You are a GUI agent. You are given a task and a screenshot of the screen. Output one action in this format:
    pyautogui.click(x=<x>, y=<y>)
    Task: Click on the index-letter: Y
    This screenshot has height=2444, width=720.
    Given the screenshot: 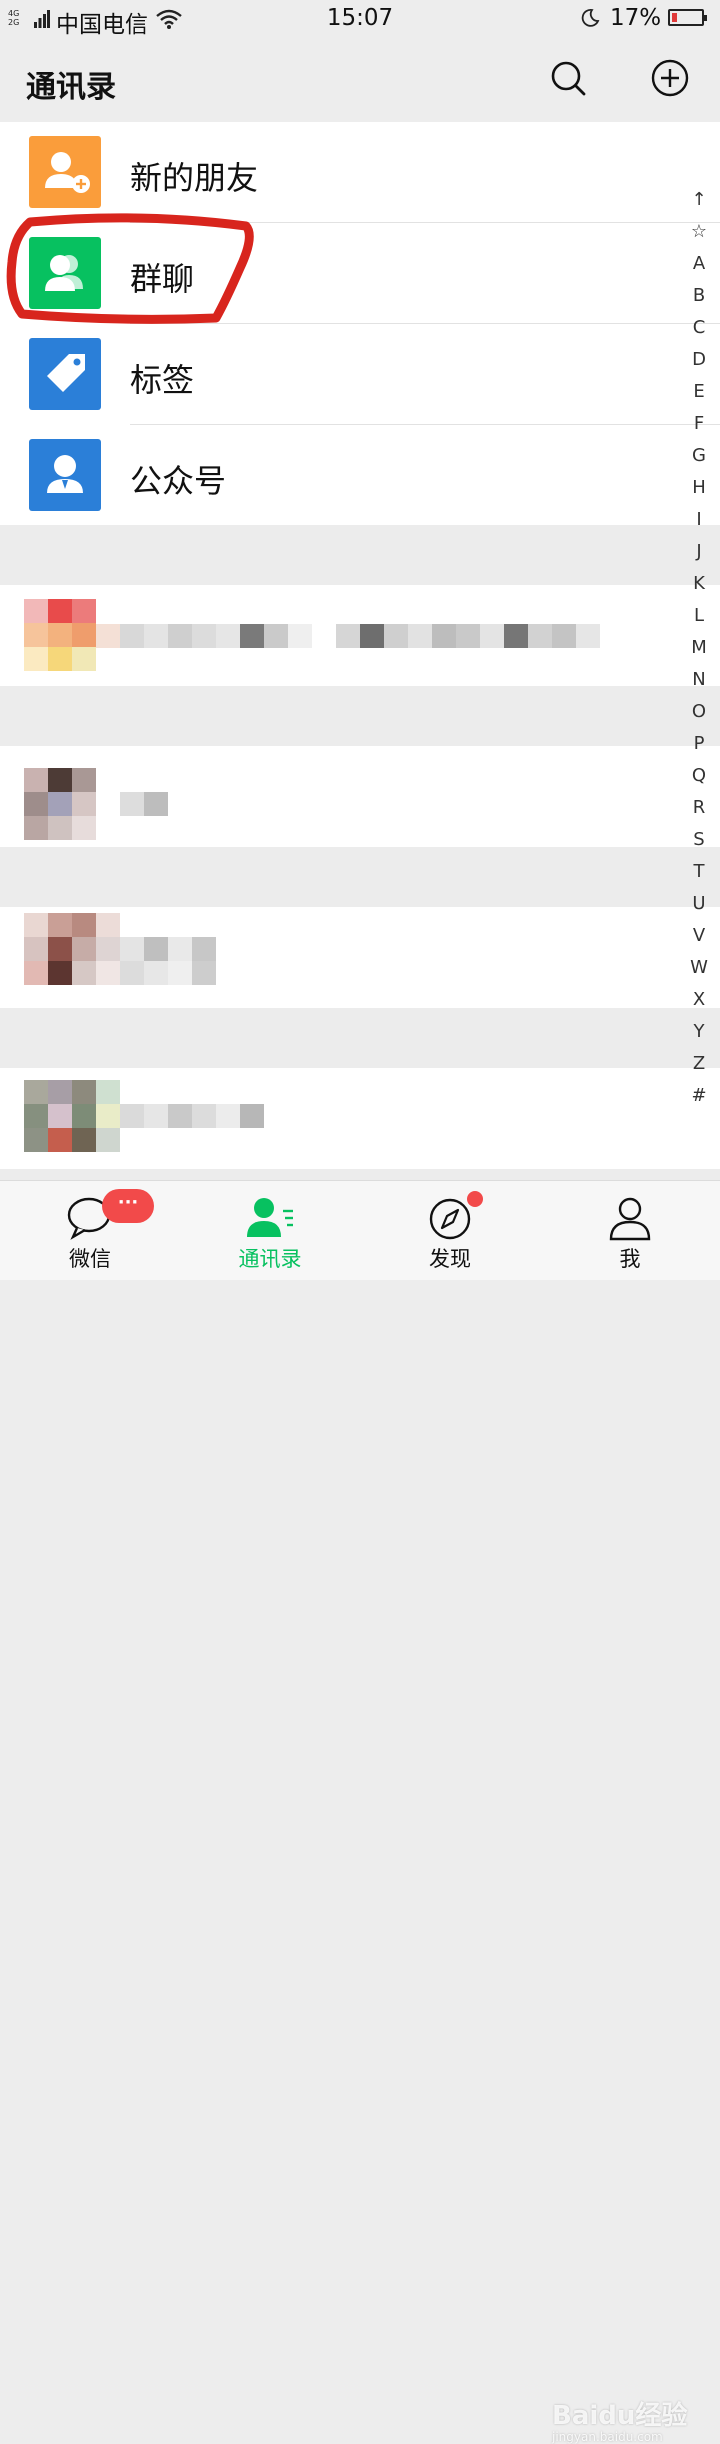 What is the action you would take?
    pyautogui.click(x=699, y=1032)
    